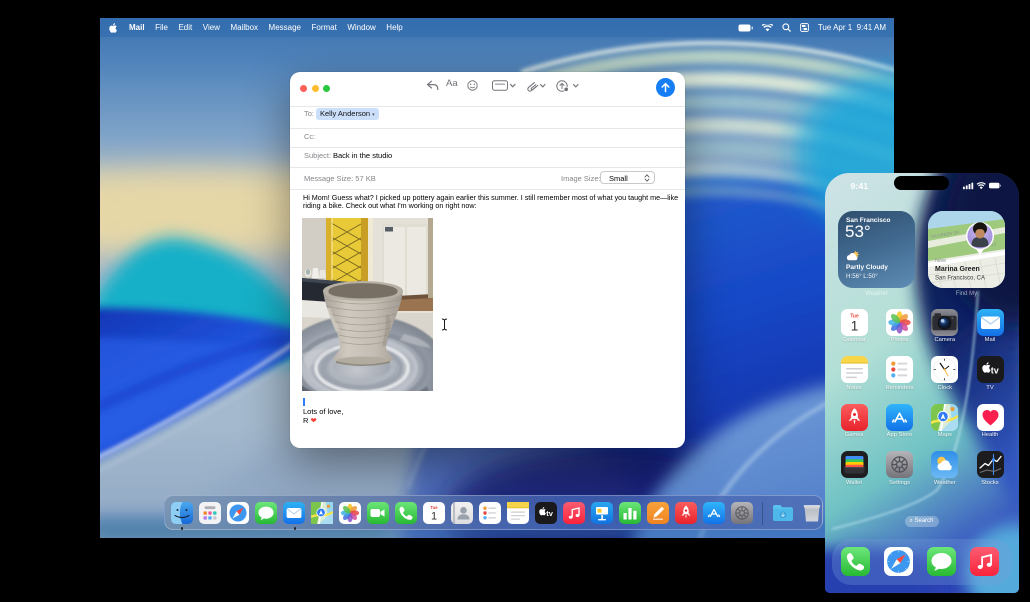 This screenshot has width=1030, height=602. Describe the element at coordinates (957, 269) in the screenshot. I see `svg-text: Marina Green` at that location.